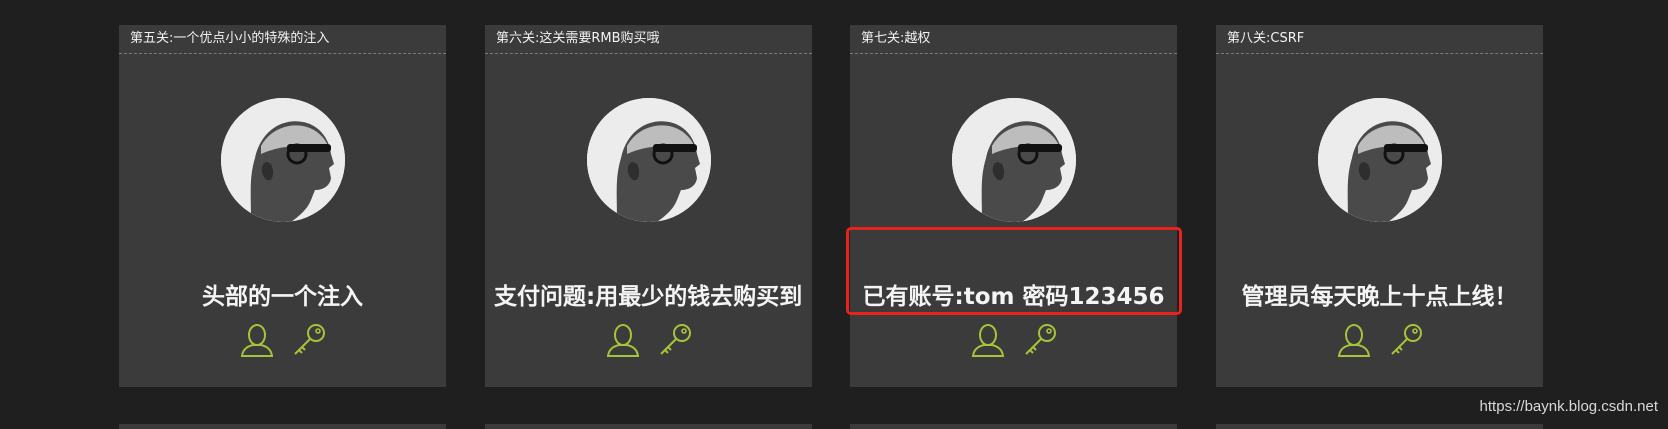 The image size is (1668, 429). Describe the element at coordinates (282, 297) in the screenshot. I see `level-description: 头部的一个注入` at that location.